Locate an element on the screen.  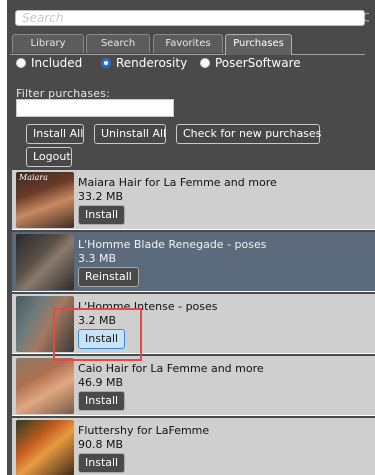
install-all-button: Install All is located at coordinates (55, 134).